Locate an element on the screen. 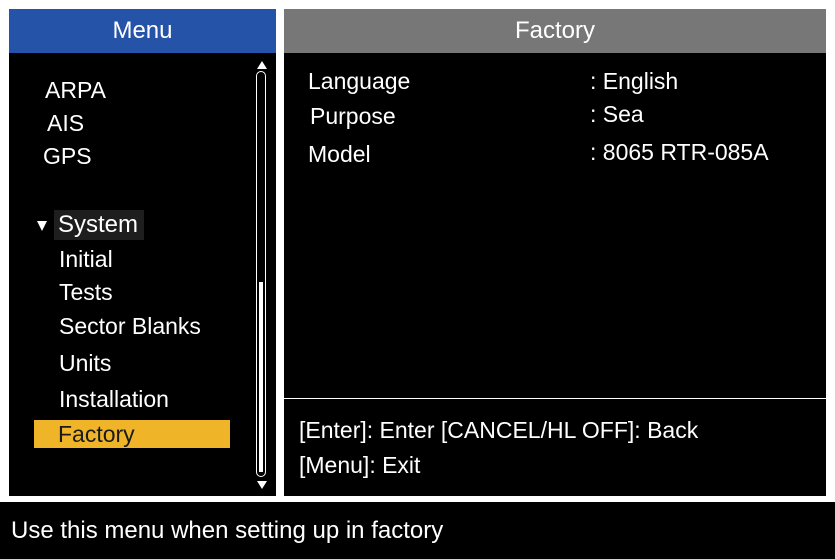 This screenshot has height=559, width=835. menu-group-system: System is located at coordinates (99, 225).